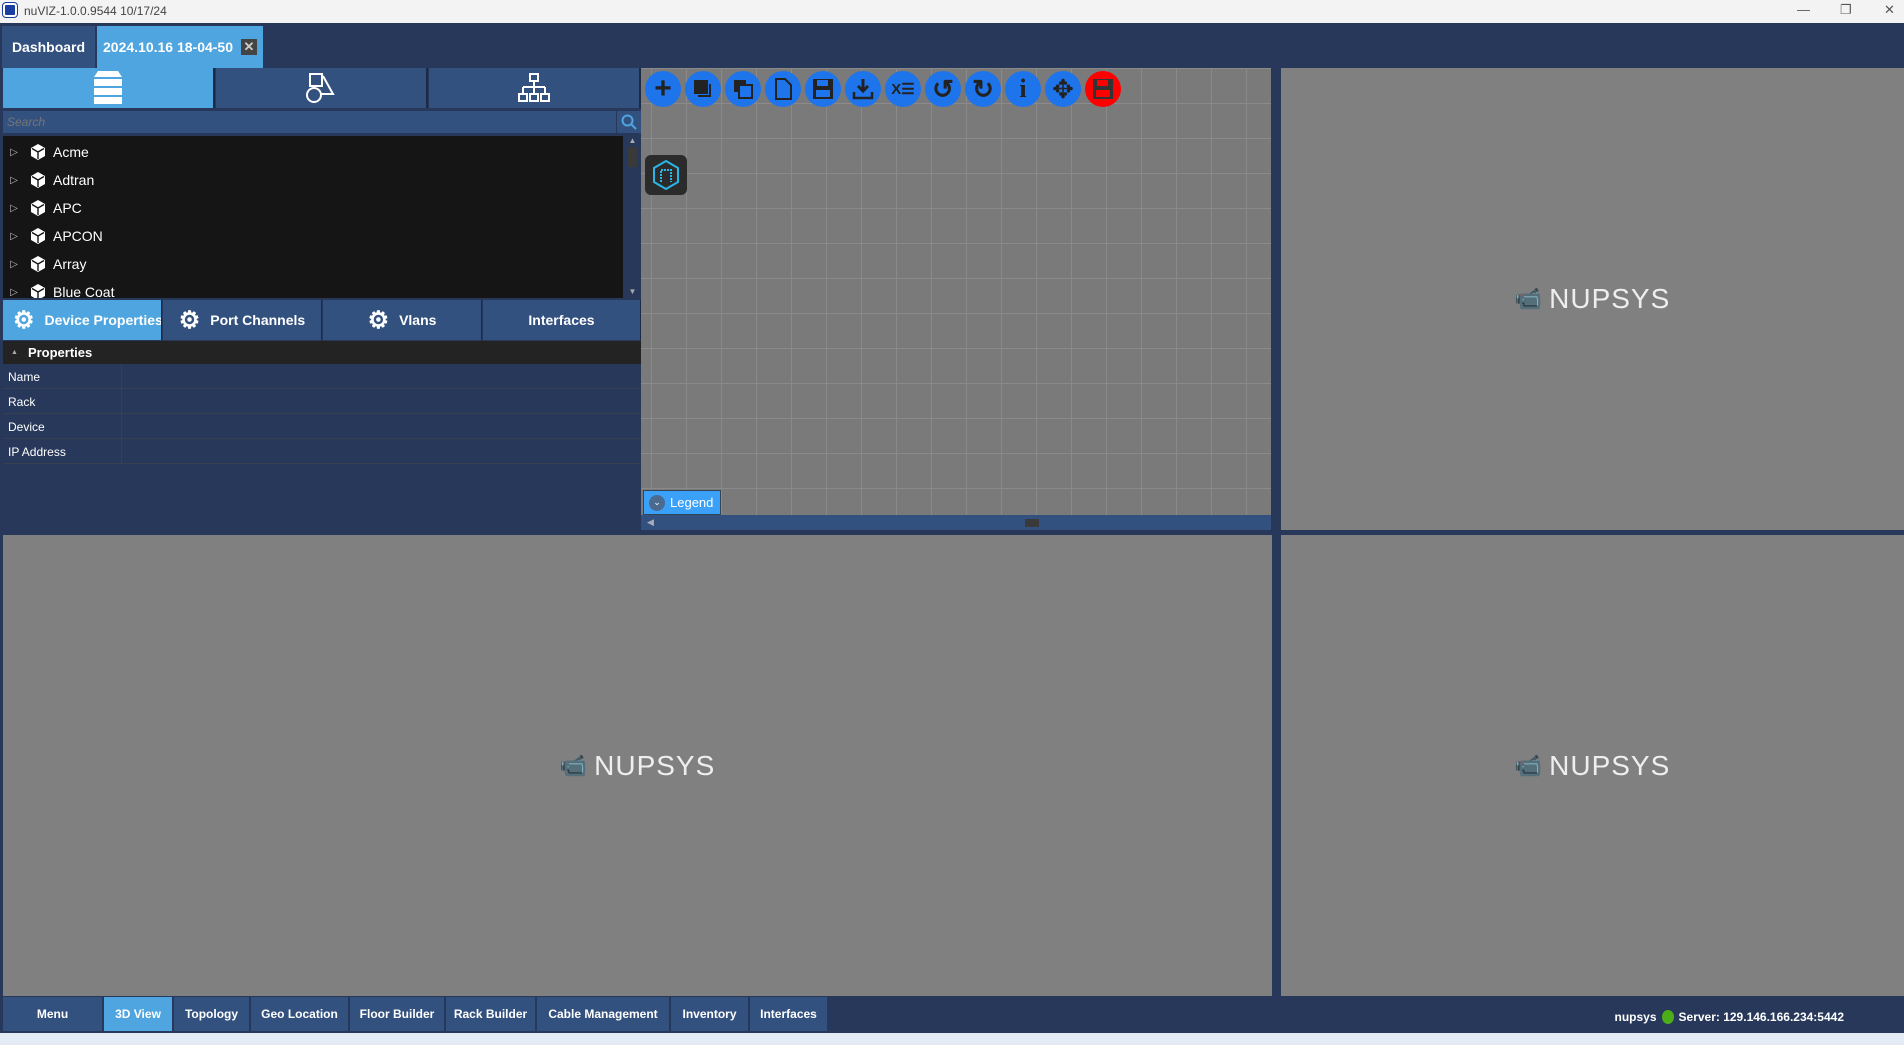 The image size is (1904, 1045). What do you see at coordinates (53, 1014) in the screenshot?
I see `nav-menu: Menu` at bounding box center [53, 1014].